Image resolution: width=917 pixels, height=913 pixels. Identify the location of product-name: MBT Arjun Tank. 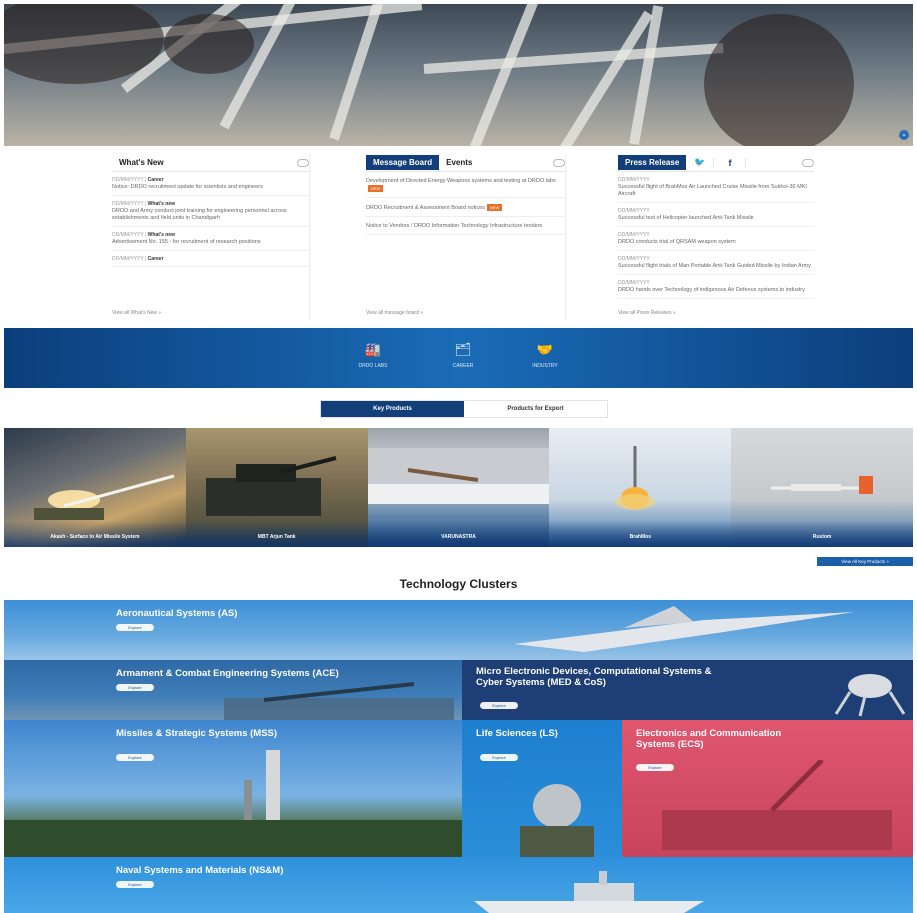
(276, 534).